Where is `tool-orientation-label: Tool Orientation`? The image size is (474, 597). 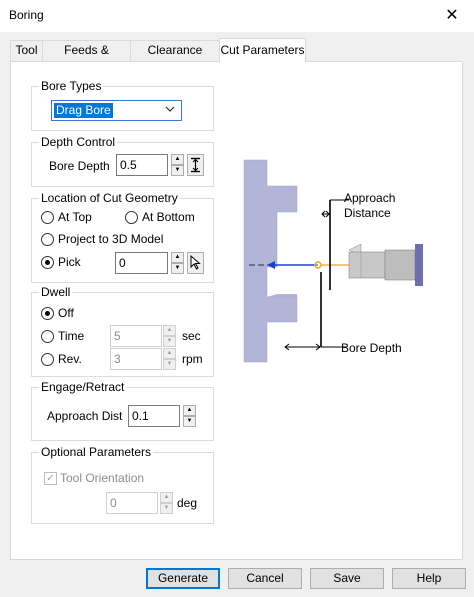 tool-orientation-label: Tool Orientation is located at coordinates (102, 478).